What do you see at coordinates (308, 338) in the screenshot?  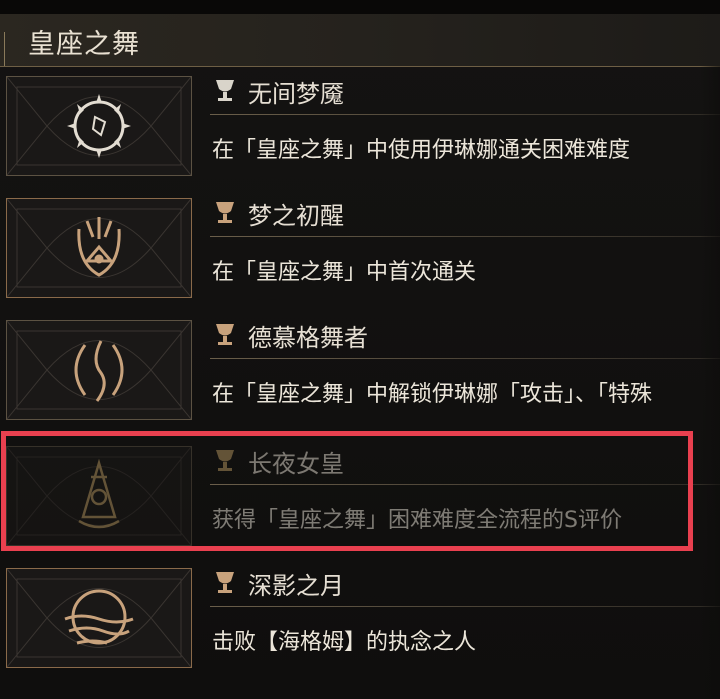 I see `achievement-name: 德慕格舞者` at bounding box center [308, 338].